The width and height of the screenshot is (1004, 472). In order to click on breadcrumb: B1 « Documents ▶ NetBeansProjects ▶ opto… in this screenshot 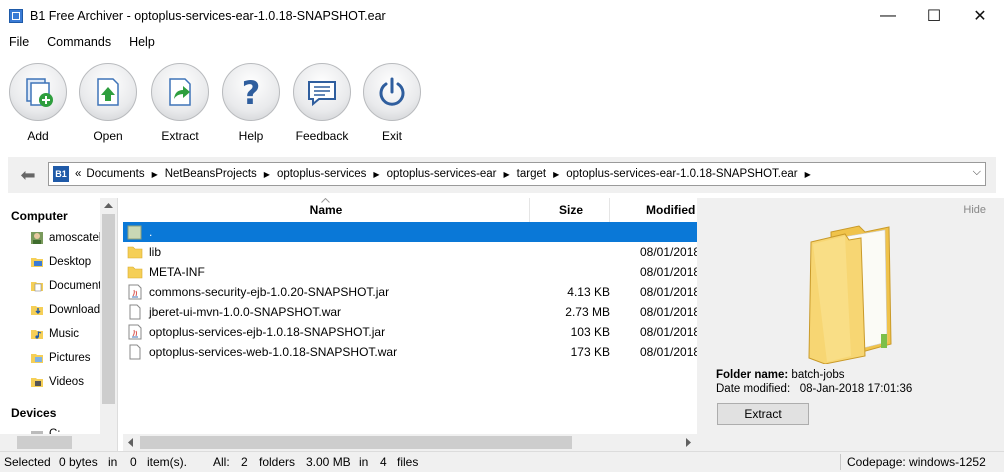, I will do `click(517, 174)`.